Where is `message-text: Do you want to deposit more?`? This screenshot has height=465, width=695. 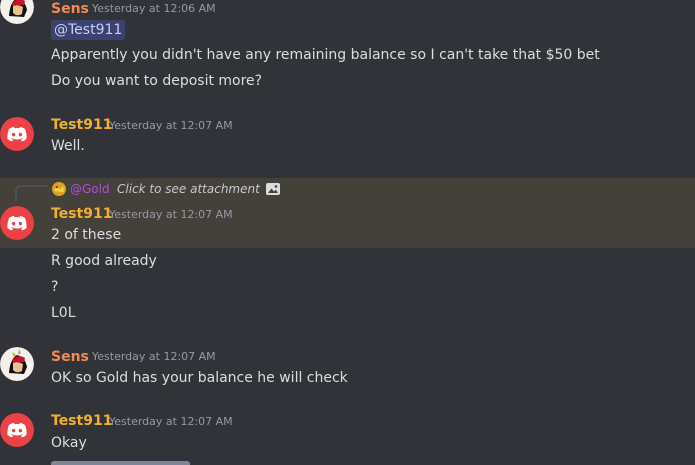
message-text: Do you want to deposit more? is located at coordinates (157, 81).